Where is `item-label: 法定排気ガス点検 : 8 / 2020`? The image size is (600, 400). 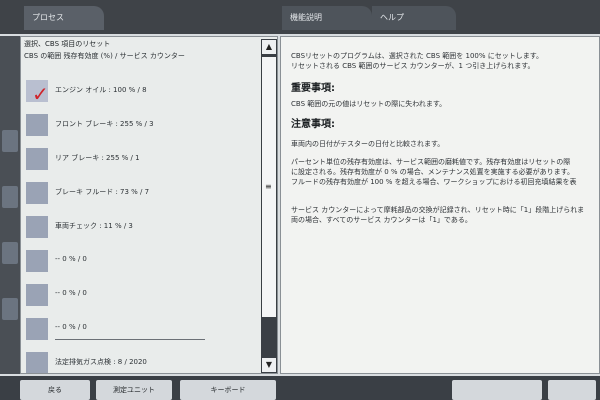
item-label: 法定排気ガス点検 : 8 / 2020 is located at coordinates (101, 362).